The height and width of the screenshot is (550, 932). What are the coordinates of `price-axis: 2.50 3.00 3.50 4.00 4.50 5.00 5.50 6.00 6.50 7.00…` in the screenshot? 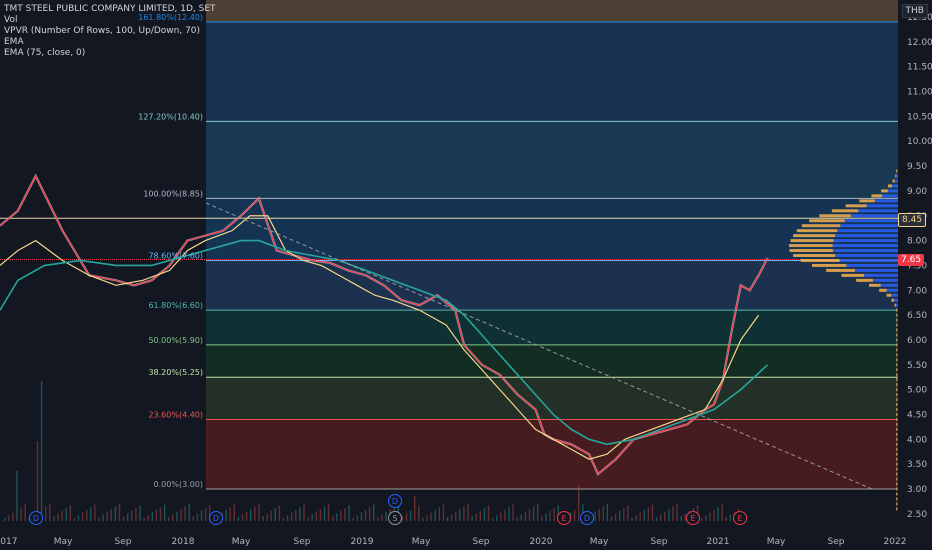 It's located at (915, 275).